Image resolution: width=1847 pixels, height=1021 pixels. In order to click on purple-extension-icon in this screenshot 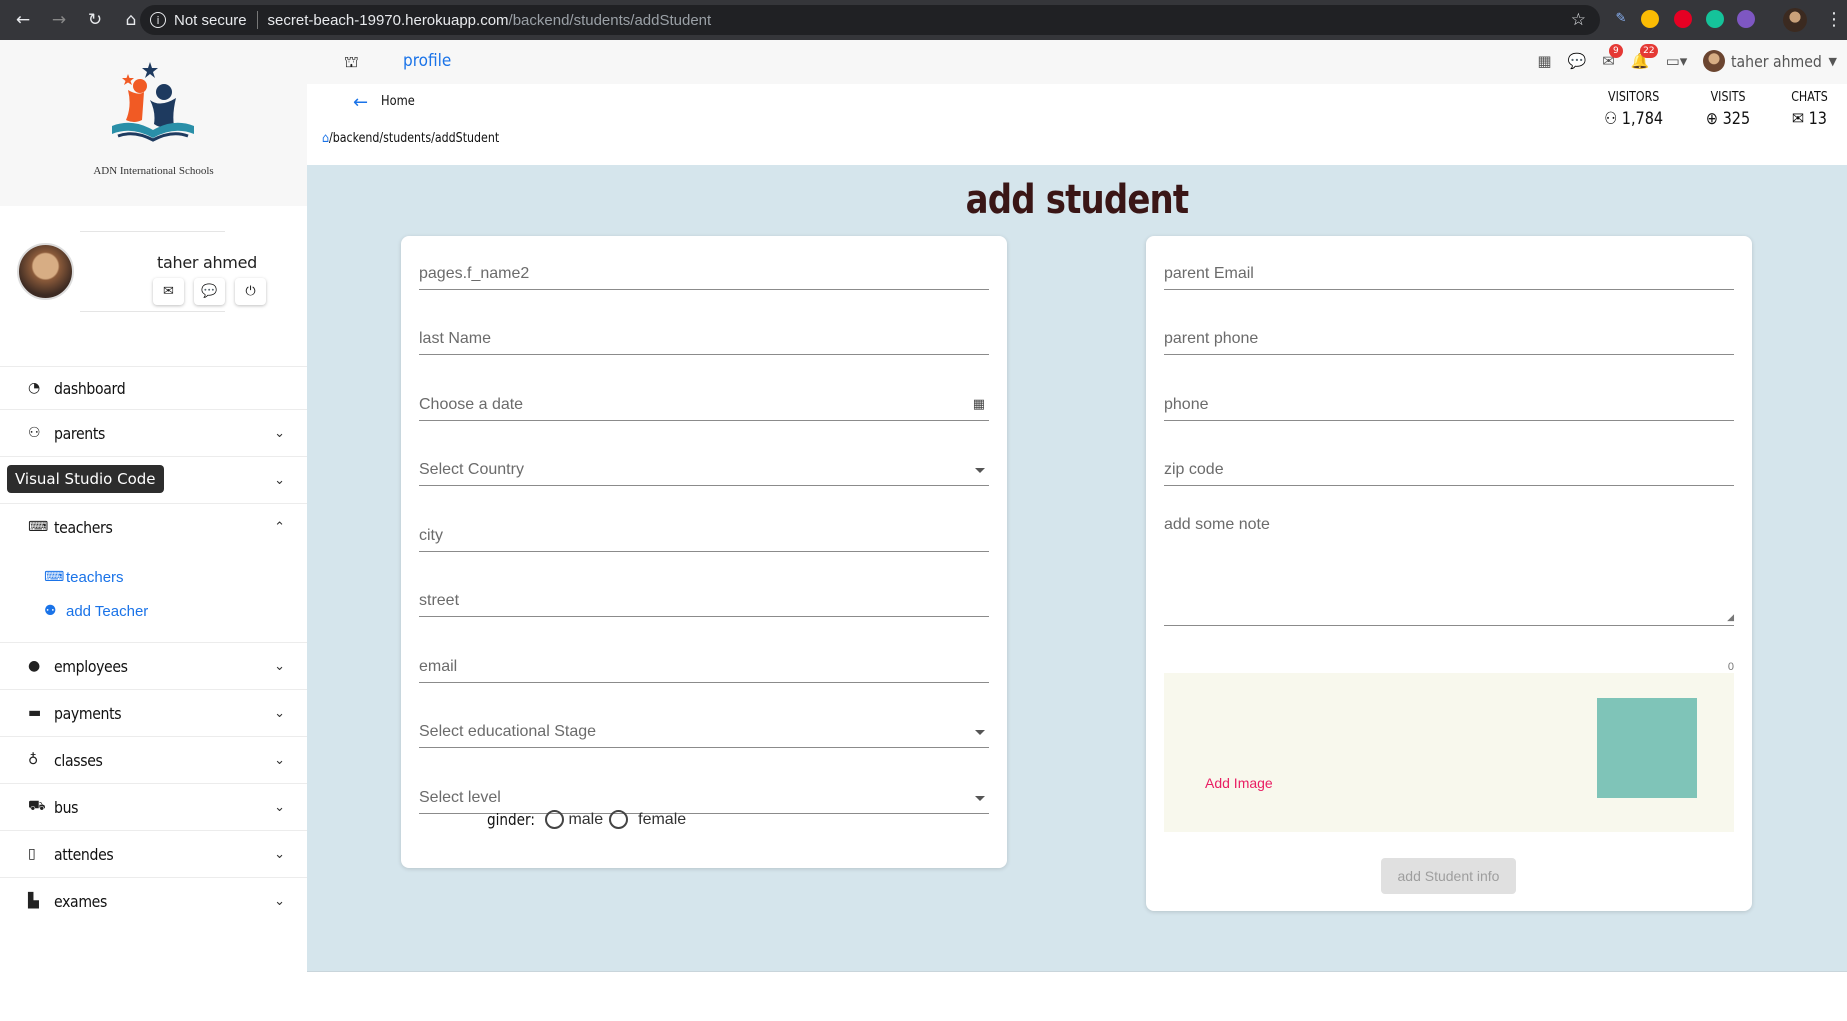, I will do `click(1746, 19)`.